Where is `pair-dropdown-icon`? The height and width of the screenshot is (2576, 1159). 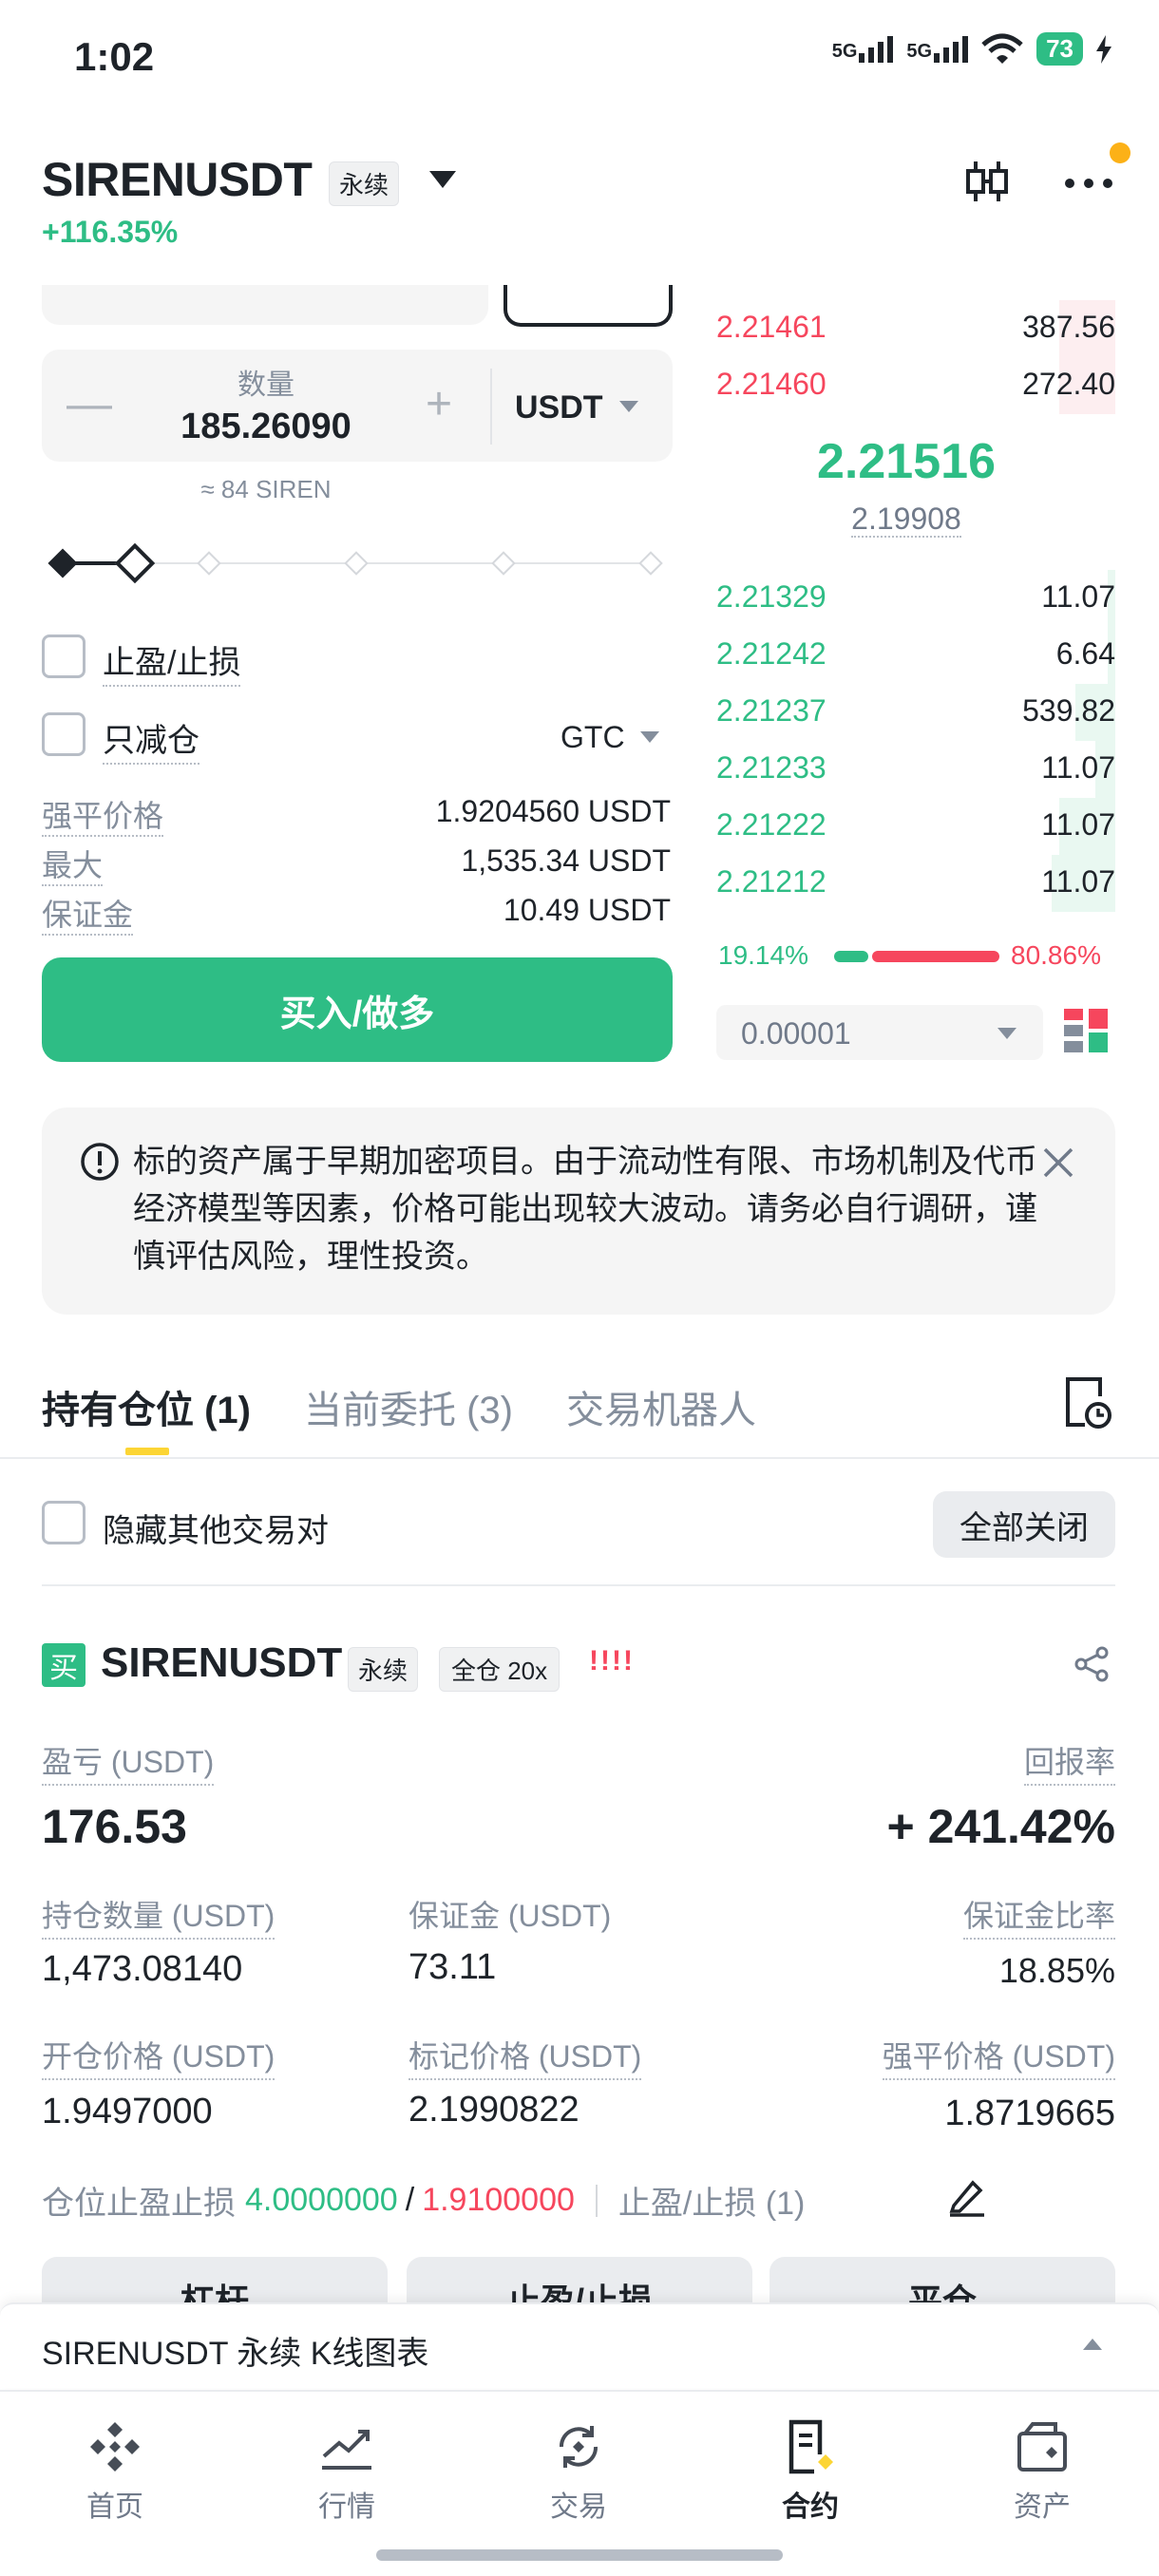 pair-dropdown-icon is located at coordinates (442, 179).